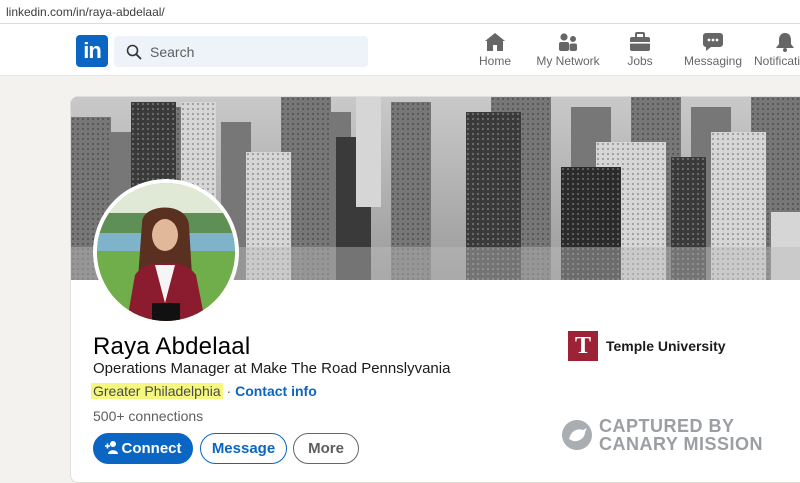  What do you see at coordinates (172, 346) in the screenshot?
I see `profile-name: Raya Abdelaal` at bounding box center [172, 346].